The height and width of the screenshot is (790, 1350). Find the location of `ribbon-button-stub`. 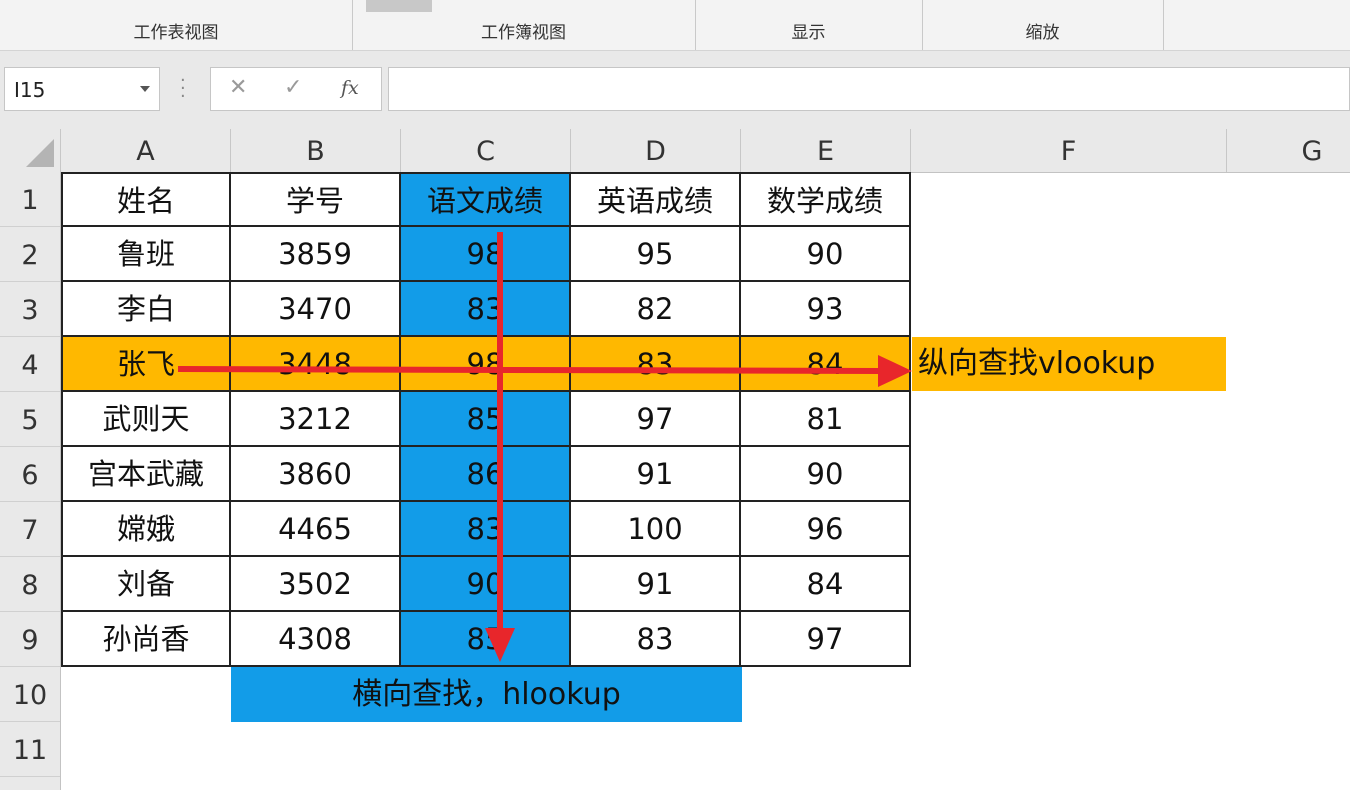

ribbon-button-stub is located at coordinates (399, 6).